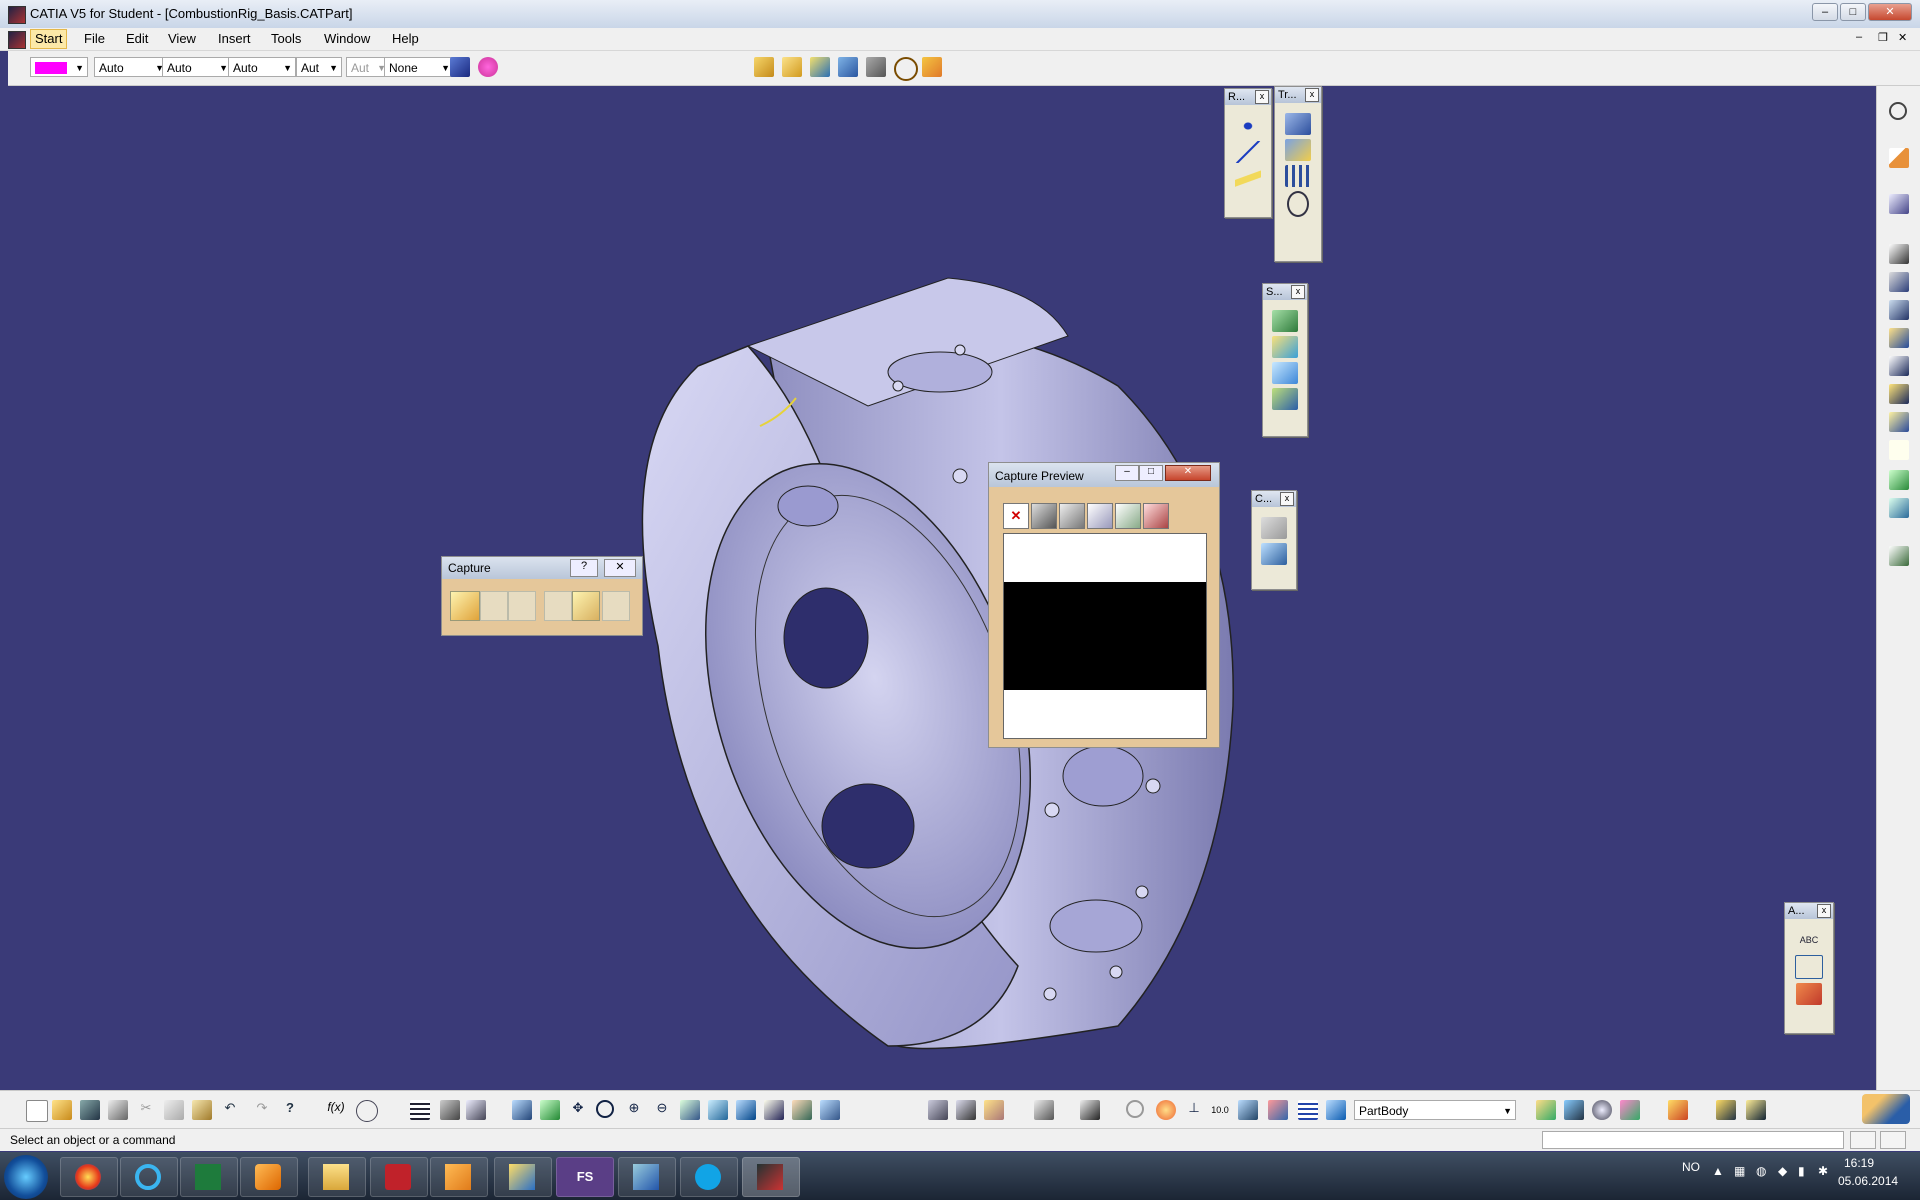  What do you see at coordinates (830, 1110) in the screenshot?
I see `swap-visible-space-icon` at bounding box center [830, 1110].